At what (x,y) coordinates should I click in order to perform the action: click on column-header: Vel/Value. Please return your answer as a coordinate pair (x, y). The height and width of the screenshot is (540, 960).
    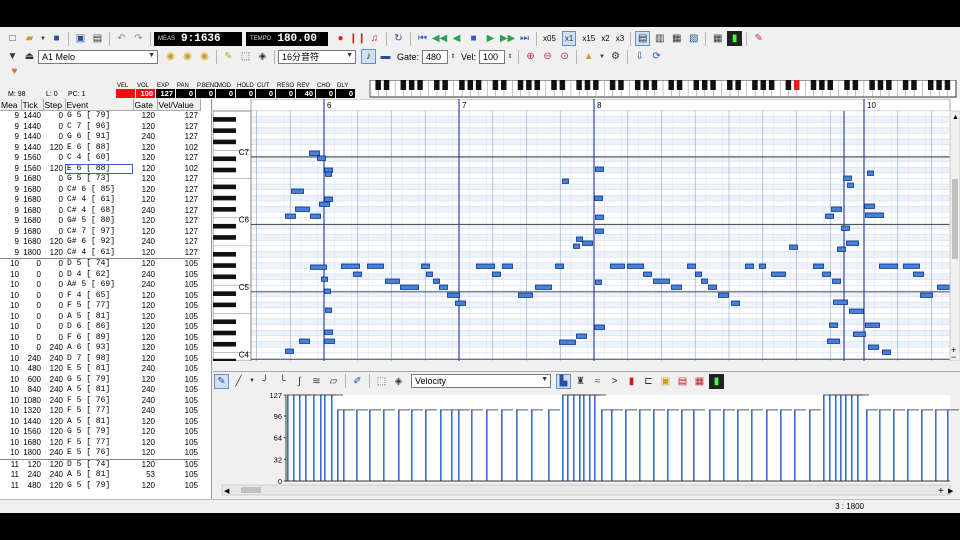
    Looking at the image, I should click on (179, 105).